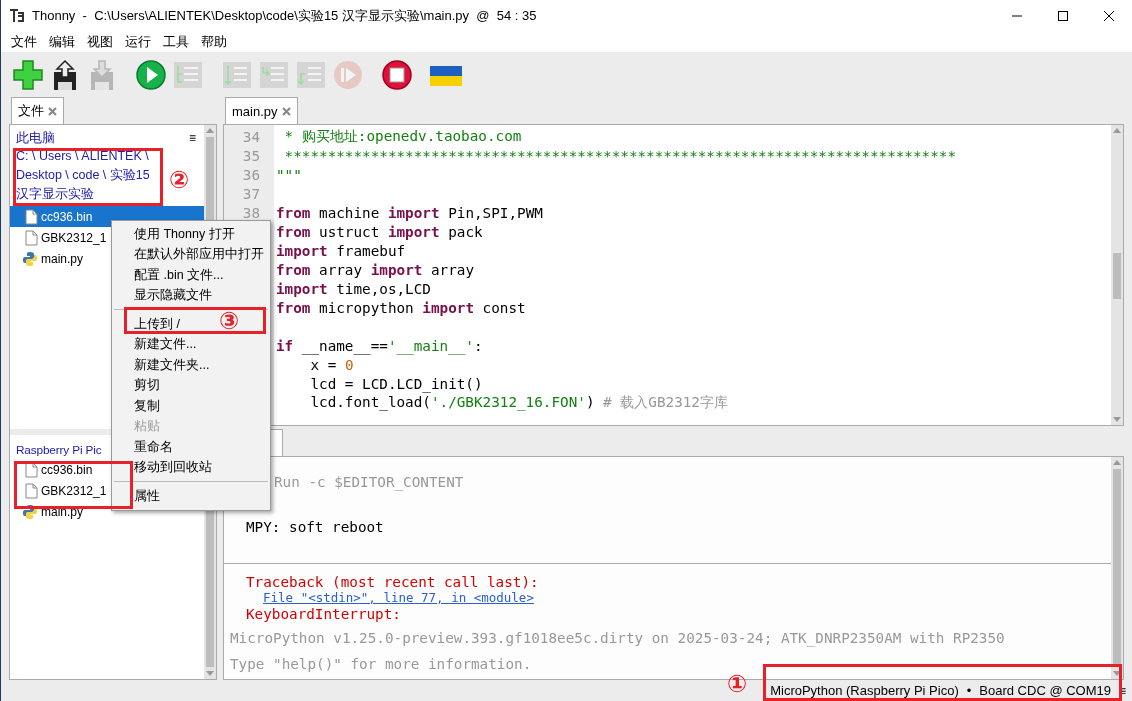 This screenshot has width=1132, height=701. I want to click on code-line: from ustruct import pack, so click(379, 231).